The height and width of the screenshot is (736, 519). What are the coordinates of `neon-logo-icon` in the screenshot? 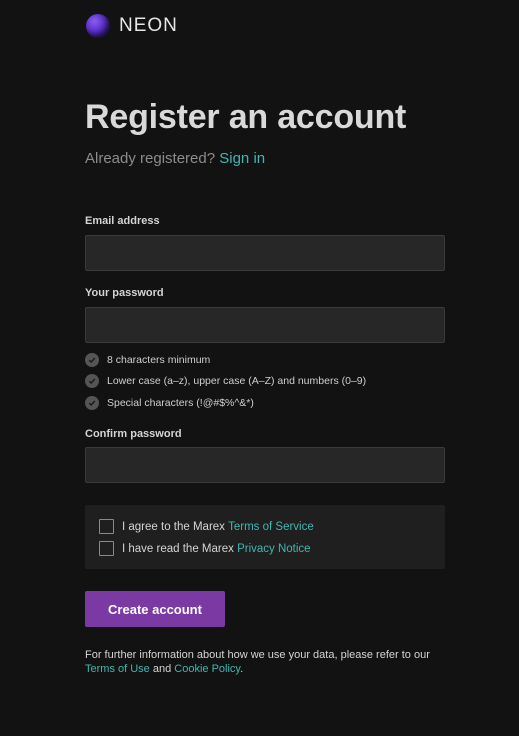 It's located at (98, 26).